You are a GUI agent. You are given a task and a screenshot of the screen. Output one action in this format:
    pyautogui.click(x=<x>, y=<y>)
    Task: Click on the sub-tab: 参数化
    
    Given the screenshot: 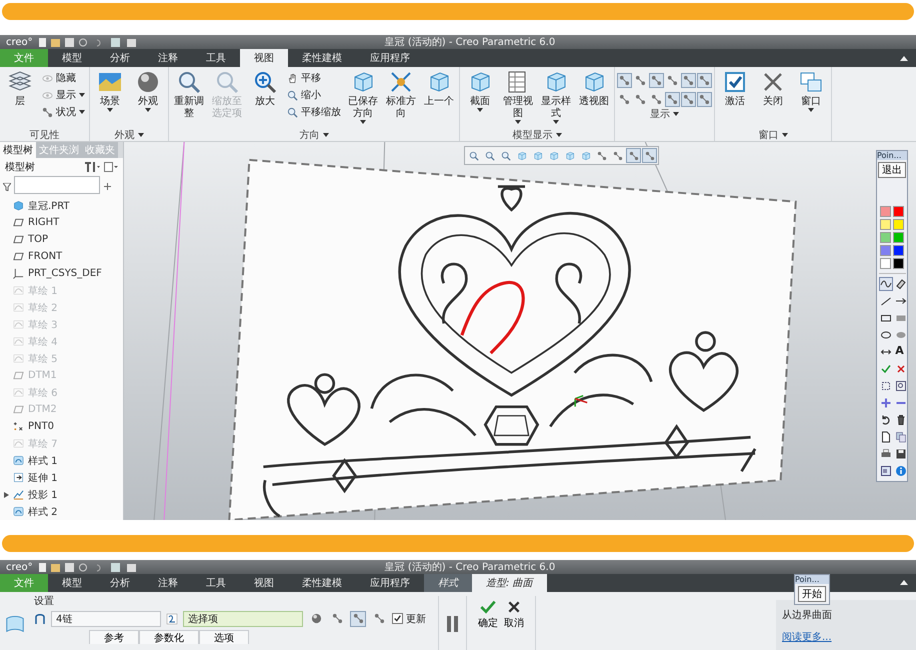 What is the action you would take?
    pyautogui.click(x=169, y=637)
    